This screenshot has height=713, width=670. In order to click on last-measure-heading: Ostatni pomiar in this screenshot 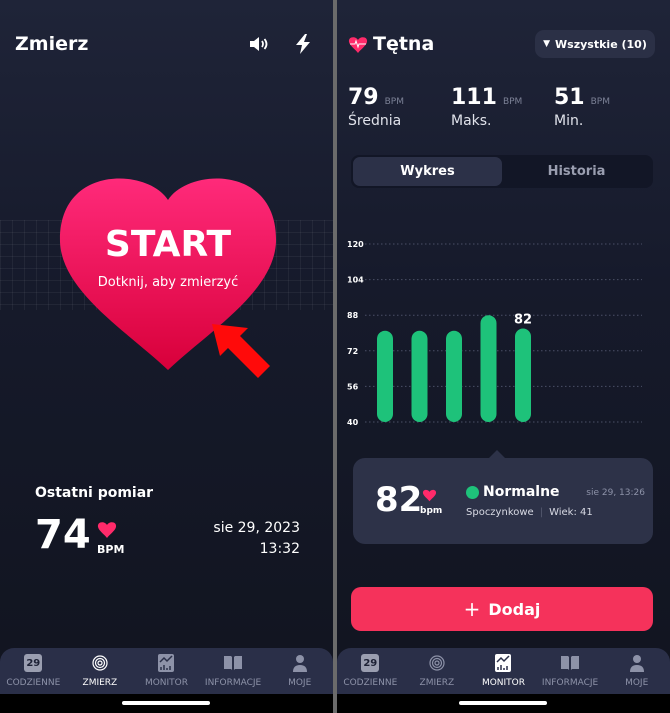, I will do `click(94, 493)`.